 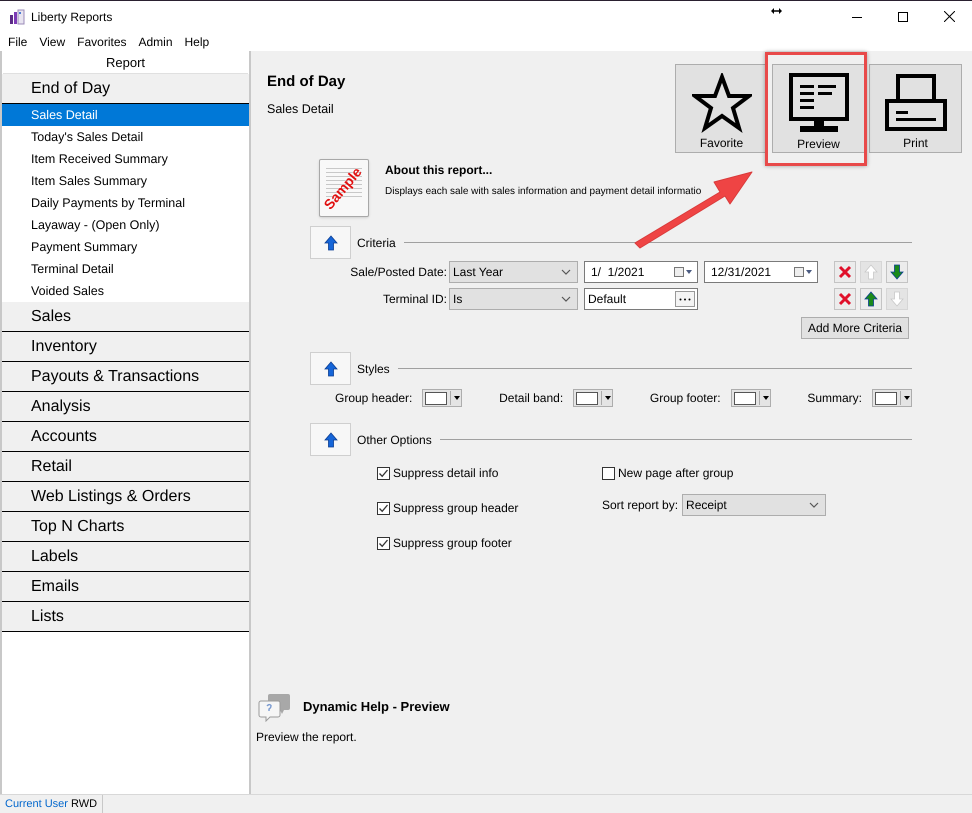 What do you see at coordinates (640, 505) in the screenshot?
I see `sort-label: Sort report by:` at bounding box center [640, 505].